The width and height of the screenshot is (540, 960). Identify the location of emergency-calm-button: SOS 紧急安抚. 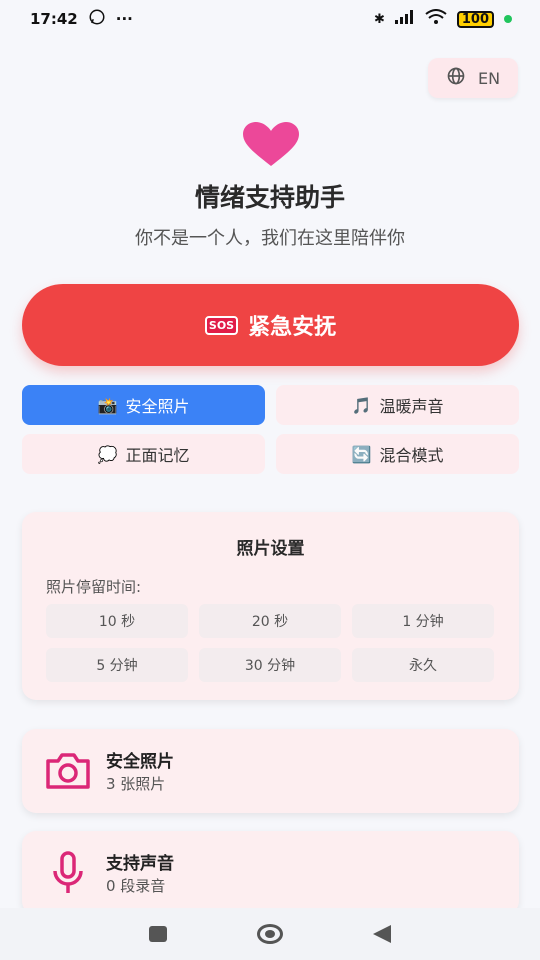
(270, 325).